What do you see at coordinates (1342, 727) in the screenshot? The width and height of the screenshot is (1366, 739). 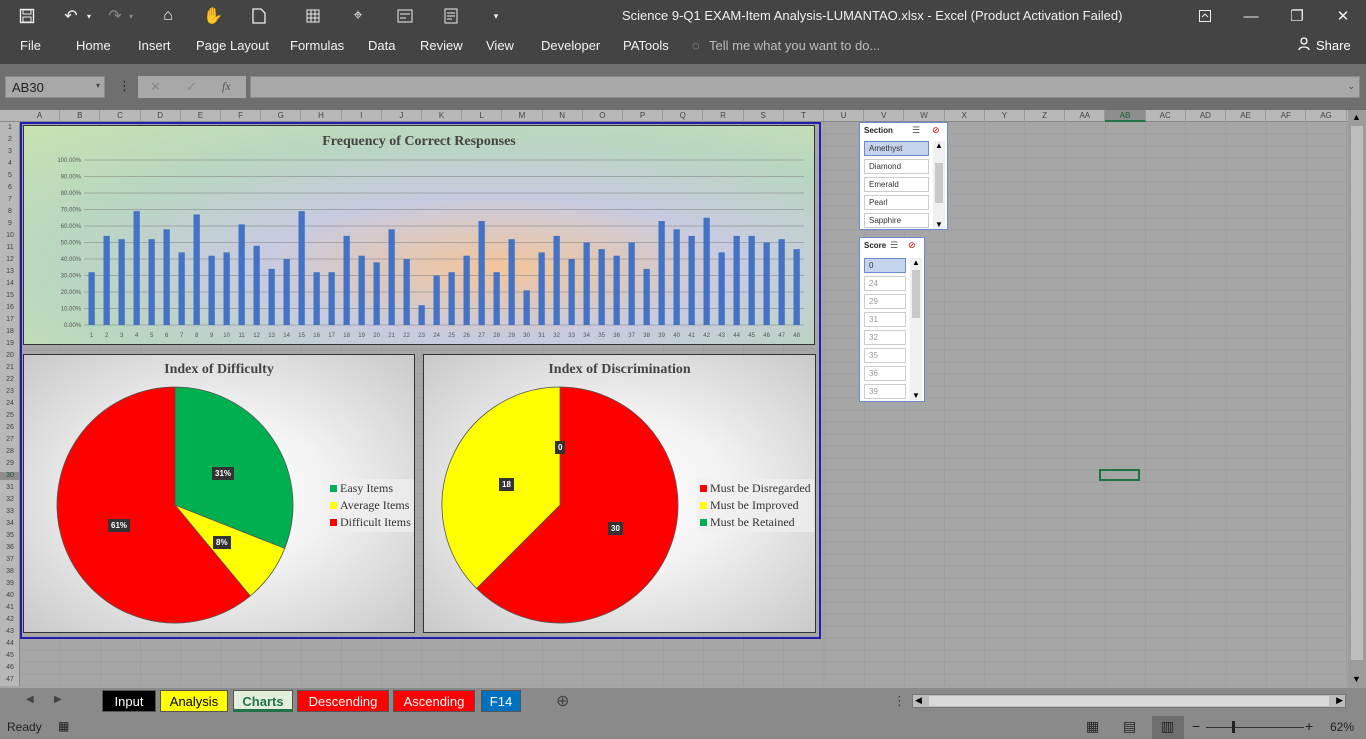 I see `zoom-level: 62%` at bounding box center [1342, 727].